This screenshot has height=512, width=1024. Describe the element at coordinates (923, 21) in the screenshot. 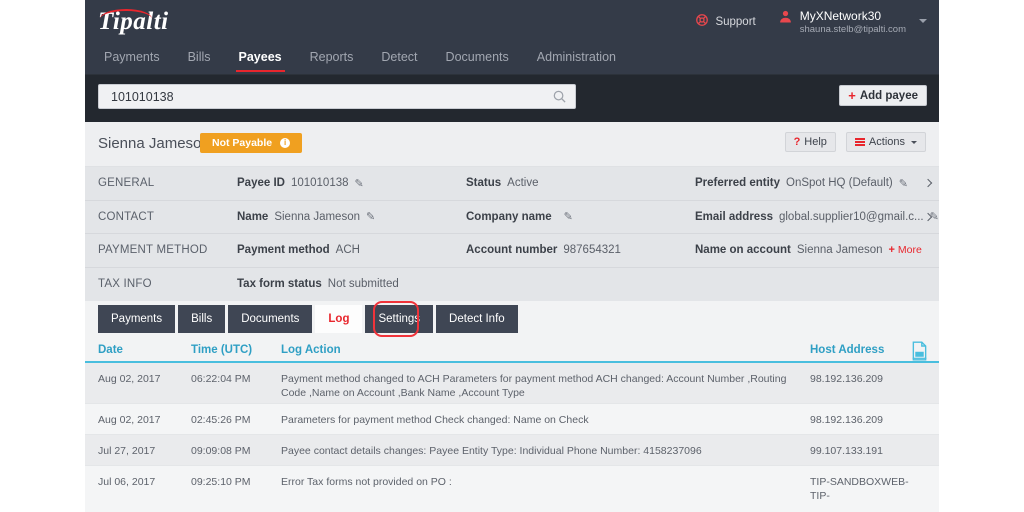

I see `chevron-down-icon` at that location.